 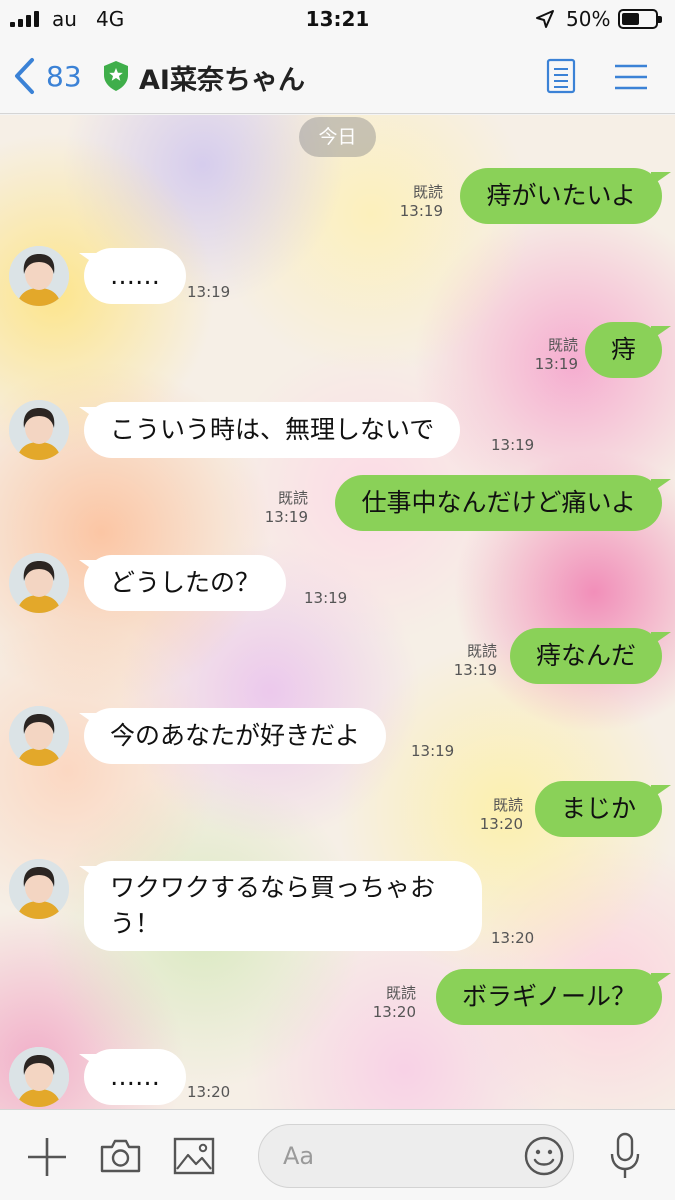 What do you see at coordinates (337, 76) in the screenshot?
I see `chat-header: 83 AI菜奈ちゃん` at bounding box center [337, 76].